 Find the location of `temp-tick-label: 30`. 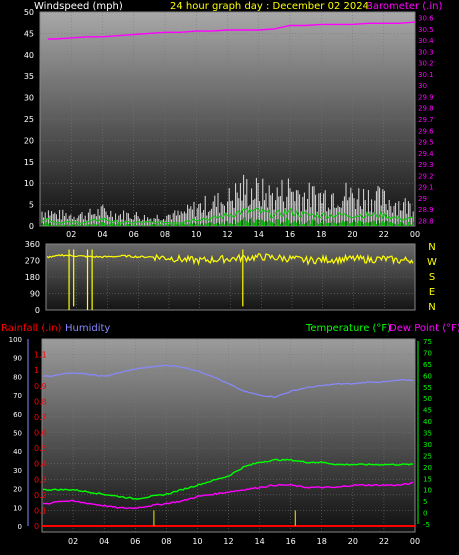

temp-tick-label: 30 is located at coordinates (427, 445).